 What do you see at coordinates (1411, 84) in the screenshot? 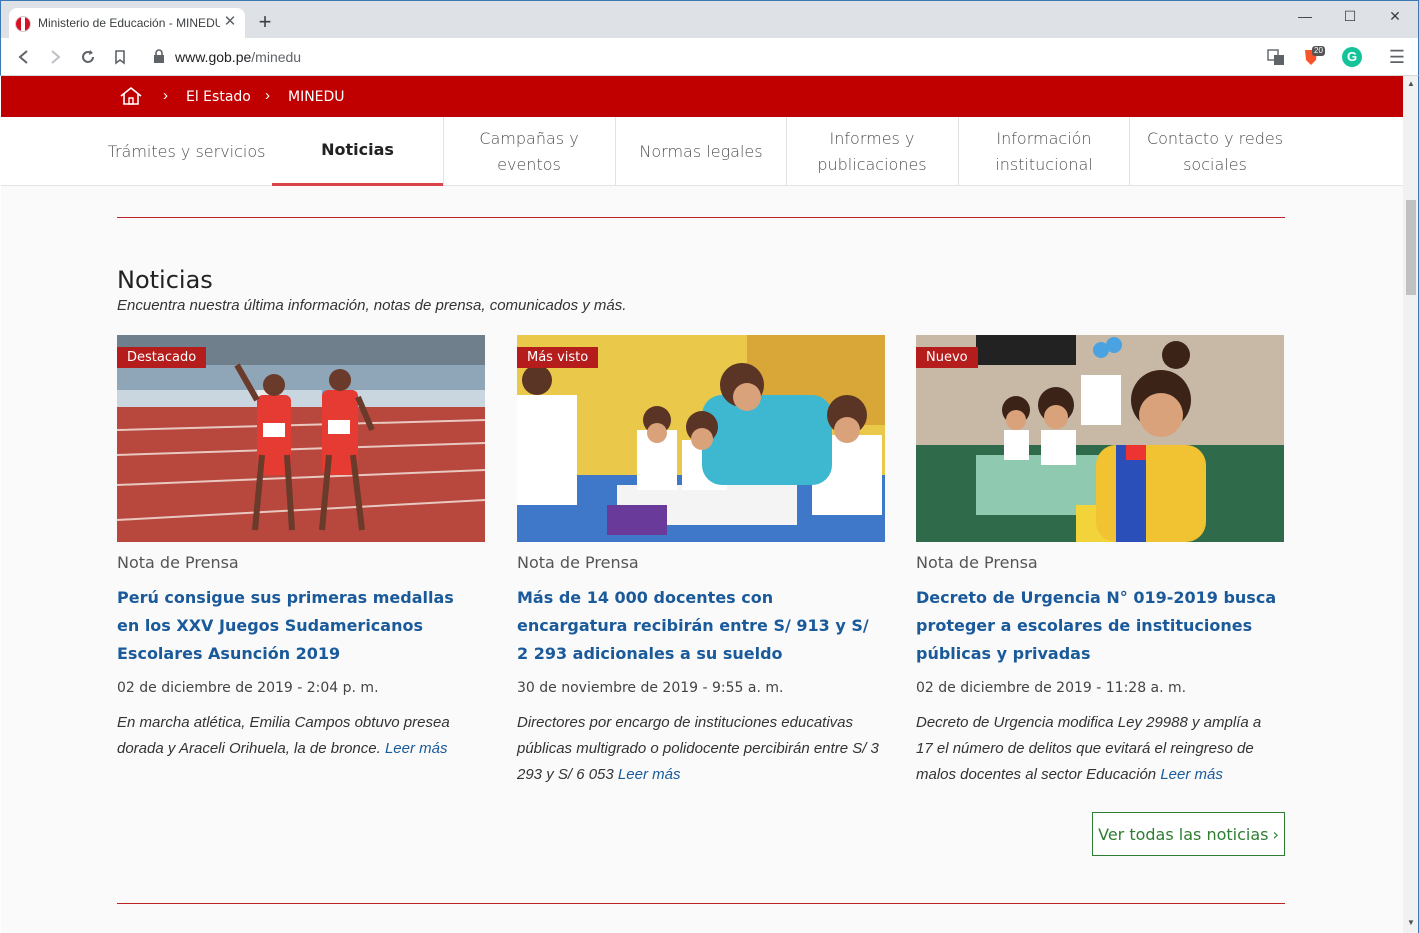
I see `scroll-up-icon: ▲` at bounding box center [1411, 84].